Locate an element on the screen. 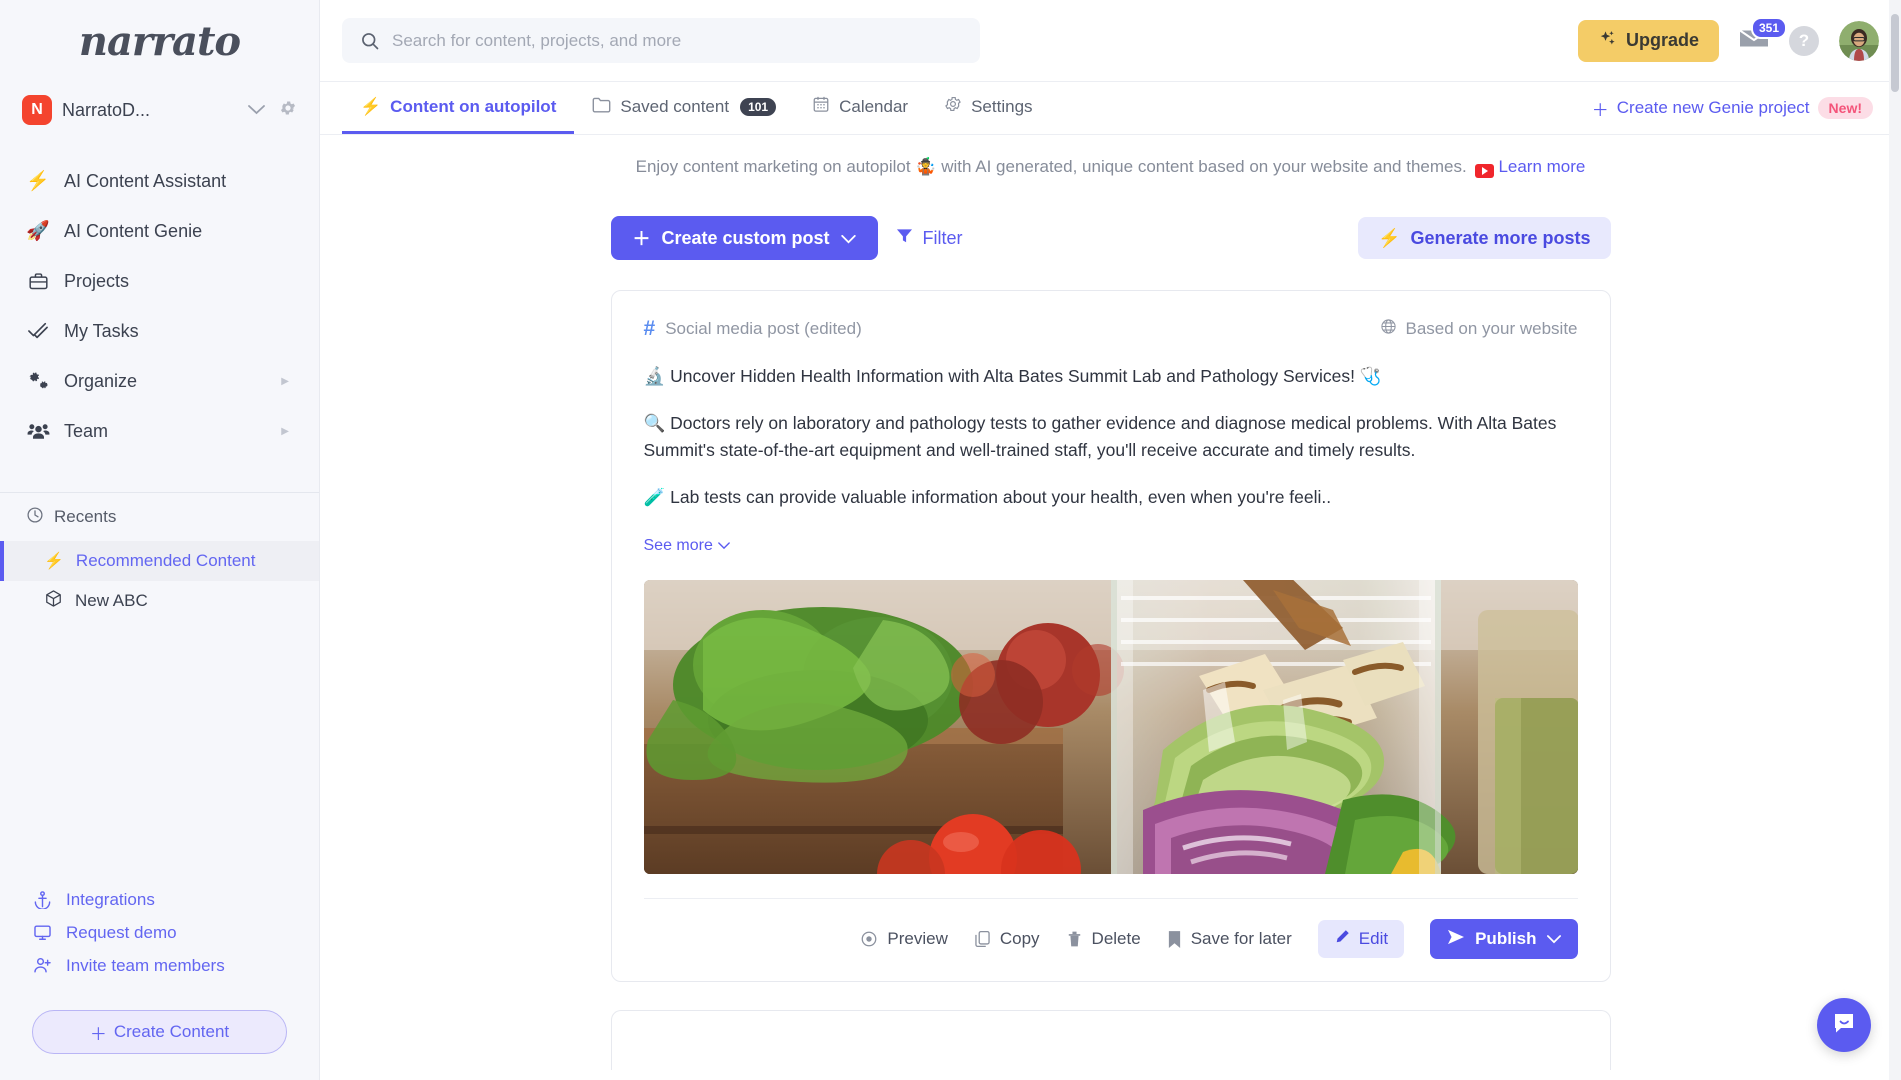 The width and height of the screenshot is (1901, 1080). global-search is located at coordinates (661, 40).